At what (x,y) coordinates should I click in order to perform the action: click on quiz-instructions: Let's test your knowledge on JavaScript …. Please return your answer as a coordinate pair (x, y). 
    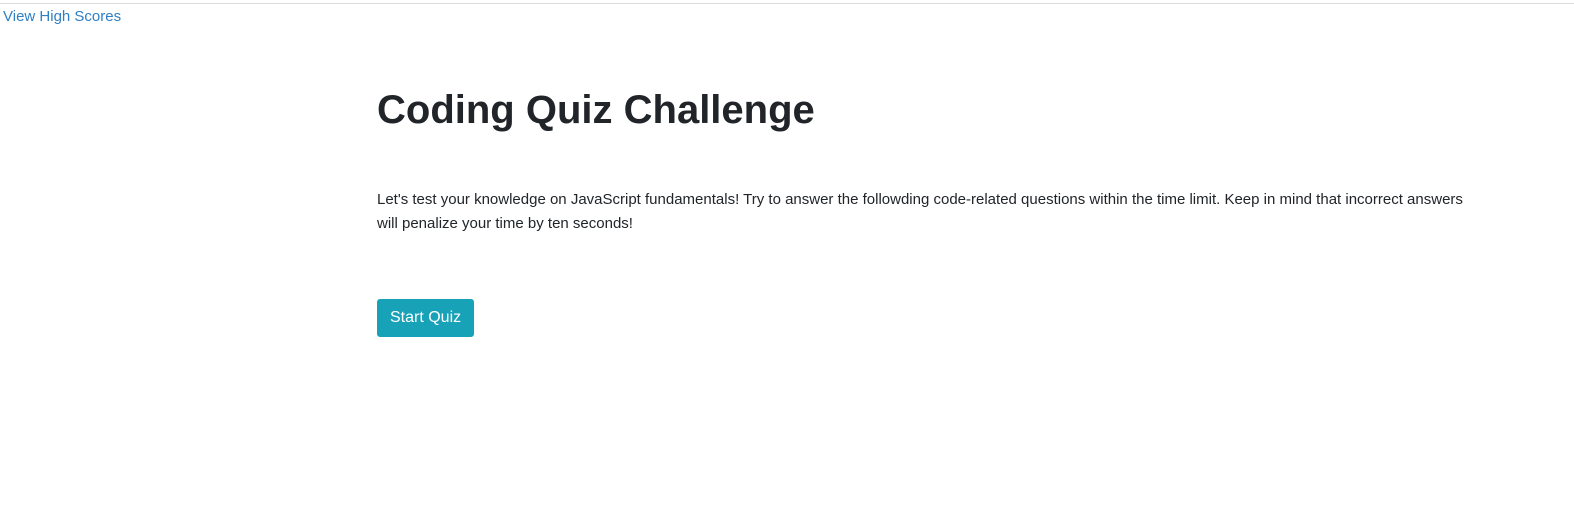
    Looking at the image, I should click on (920, 211).